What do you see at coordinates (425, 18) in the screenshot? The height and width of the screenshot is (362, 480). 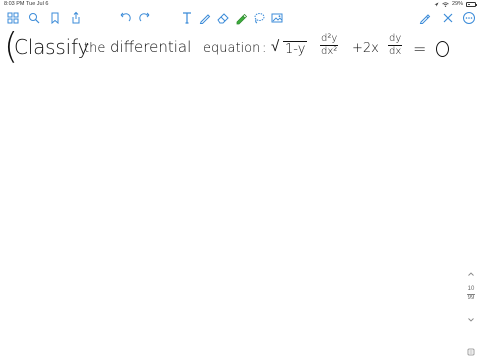 I see `edit-mode-icon` at bounding box center [425, 18].